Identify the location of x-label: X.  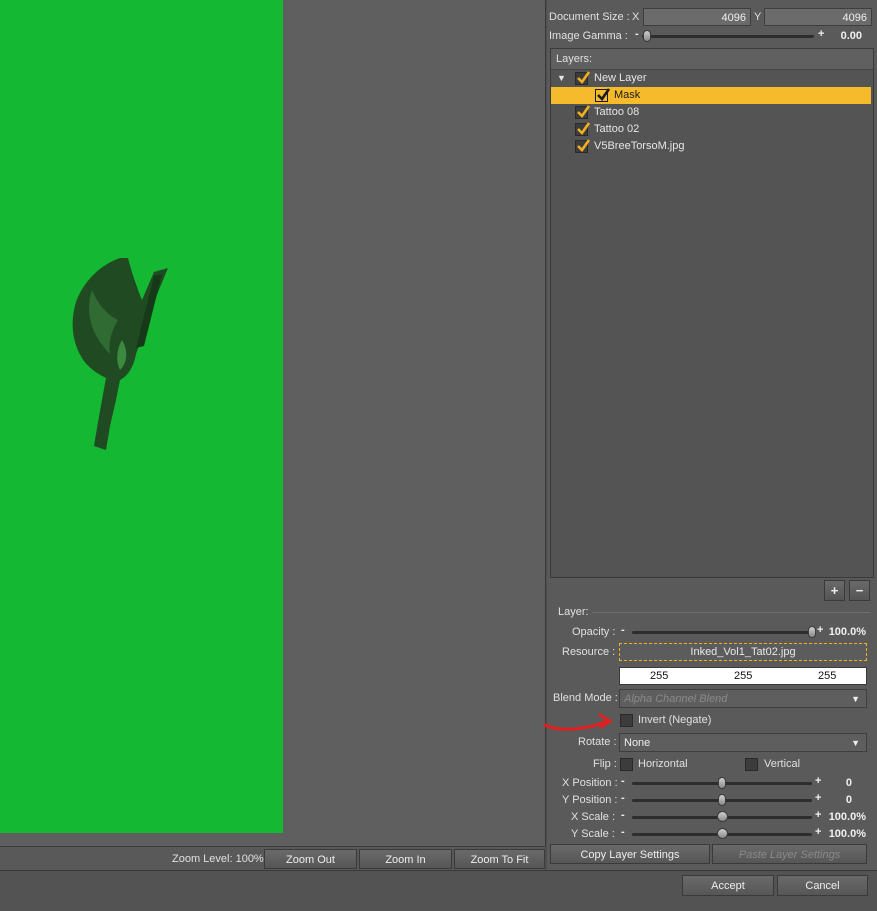
(636, 17).